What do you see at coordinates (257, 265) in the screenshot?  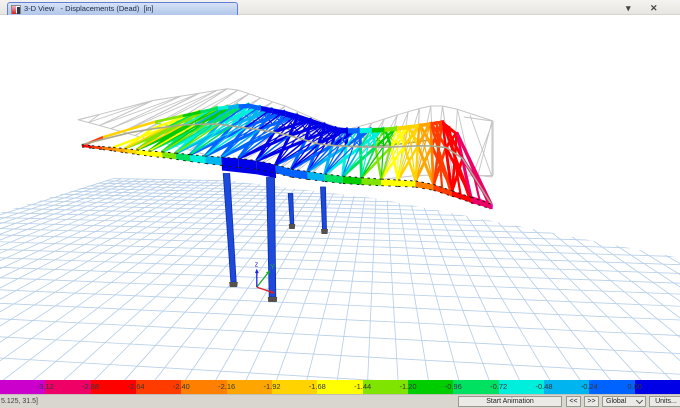 I see `svg-text: z` at bounding box center [257, 265].